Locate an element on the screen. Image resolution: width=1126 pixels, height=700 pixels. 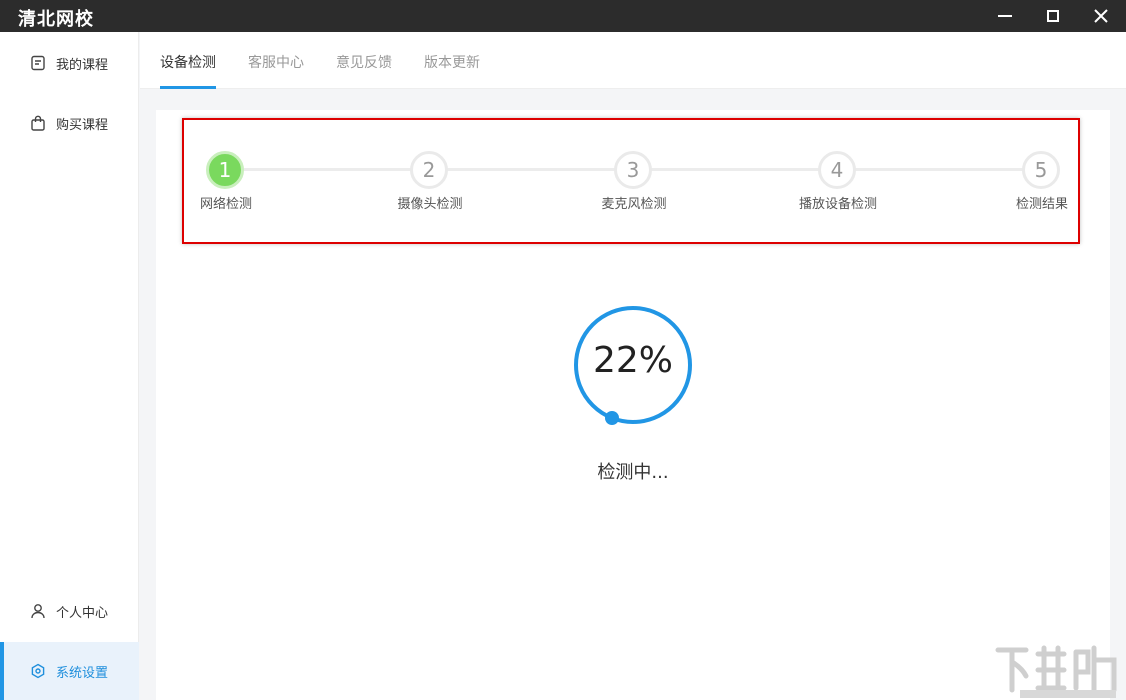
maximize-button is located at coordinates (1053, 16).